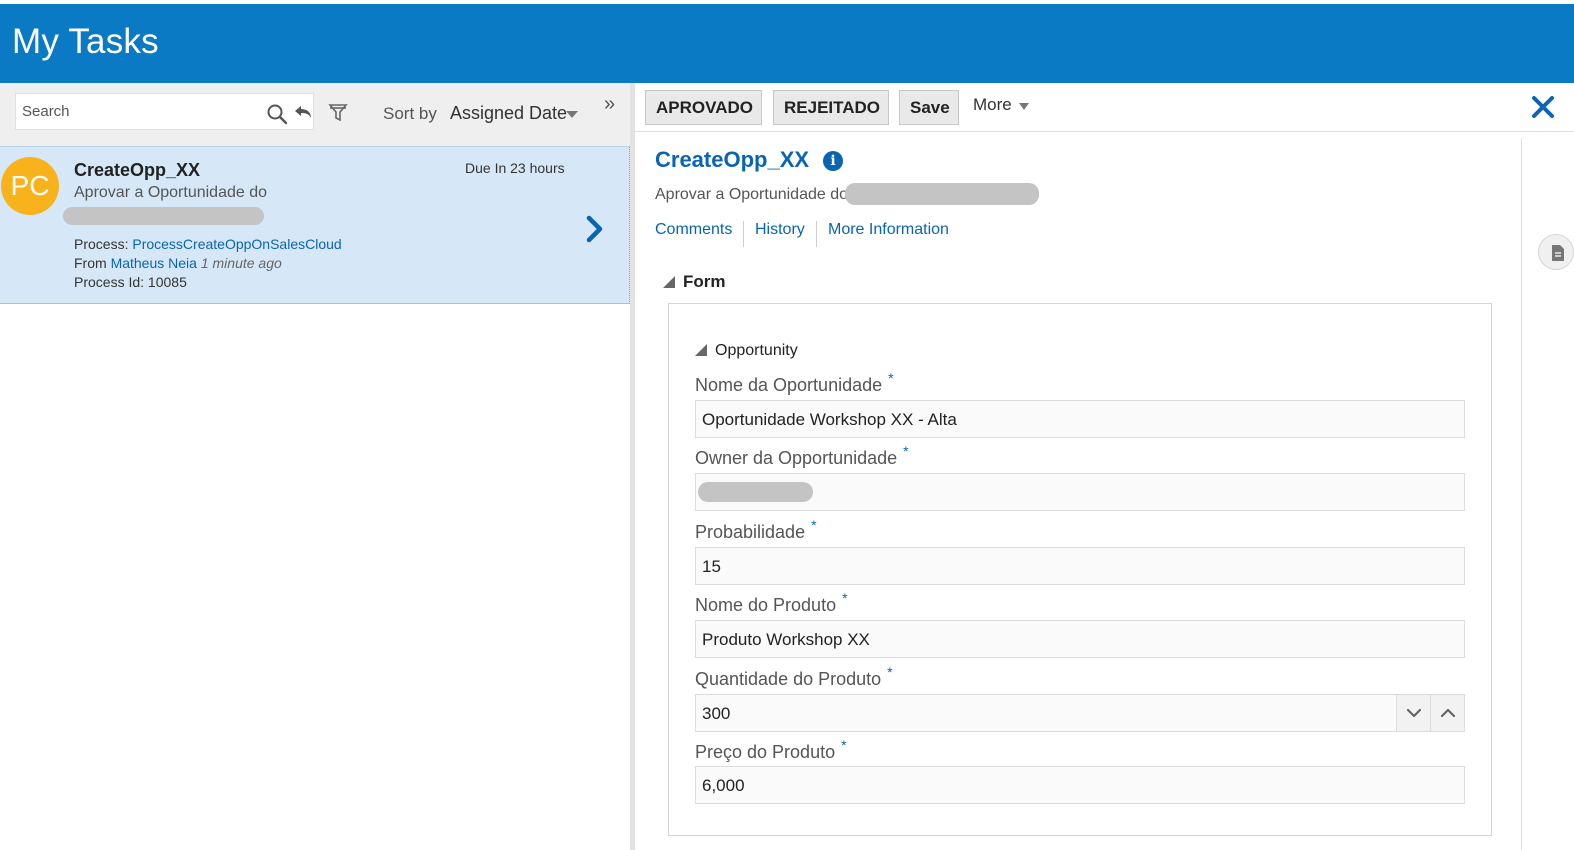 The height and width of the screenshot is (850, 1574). What do you see at coordinates (85, 41) in the screenshot?
I see `page-title: My Tasks` at bounding box center [85, 41].